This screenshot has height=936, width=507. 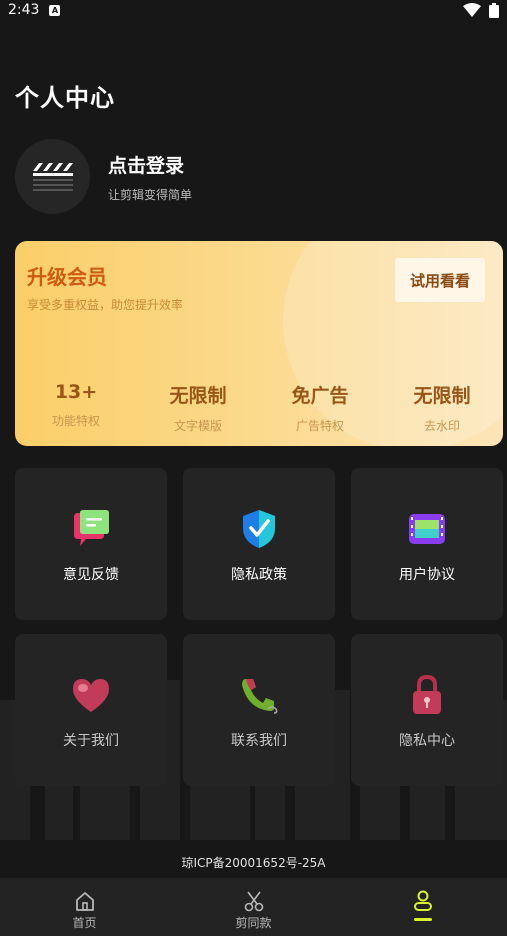 I want to click on shield-check-icon, so click(x=259, y=529).